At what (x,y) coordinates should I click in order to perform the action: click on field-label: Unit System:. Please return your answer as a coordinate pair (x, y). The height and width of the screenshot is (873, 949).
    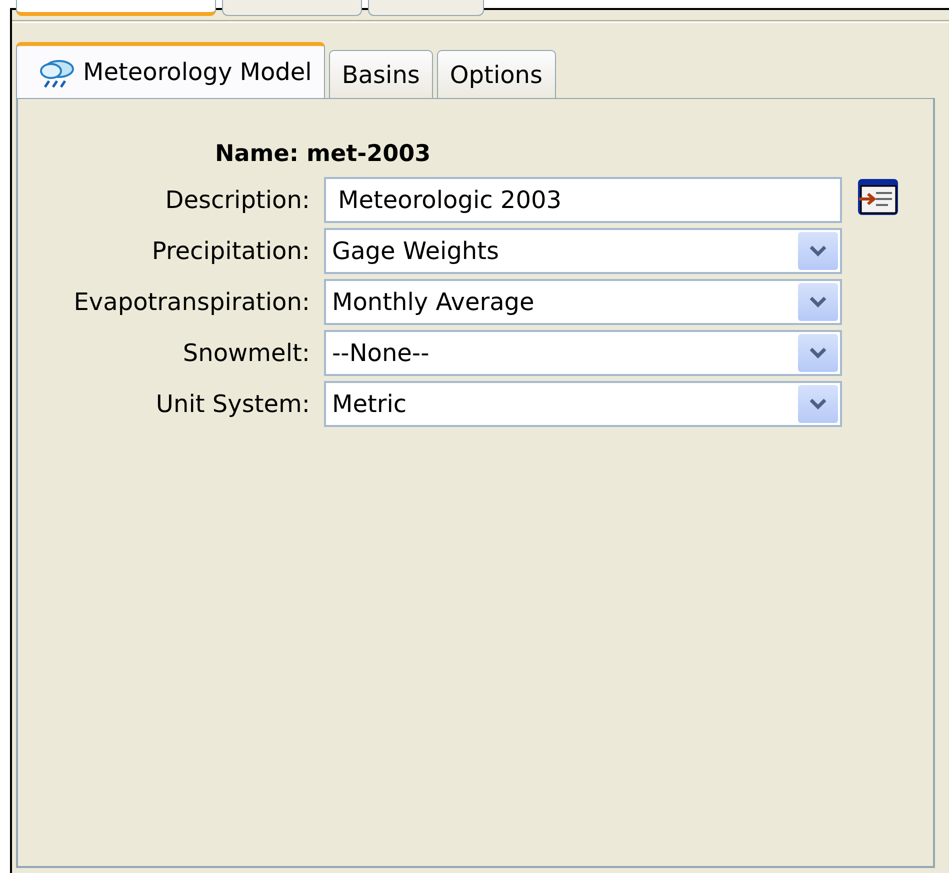
    Looking at the image, I should click on (232, 404).